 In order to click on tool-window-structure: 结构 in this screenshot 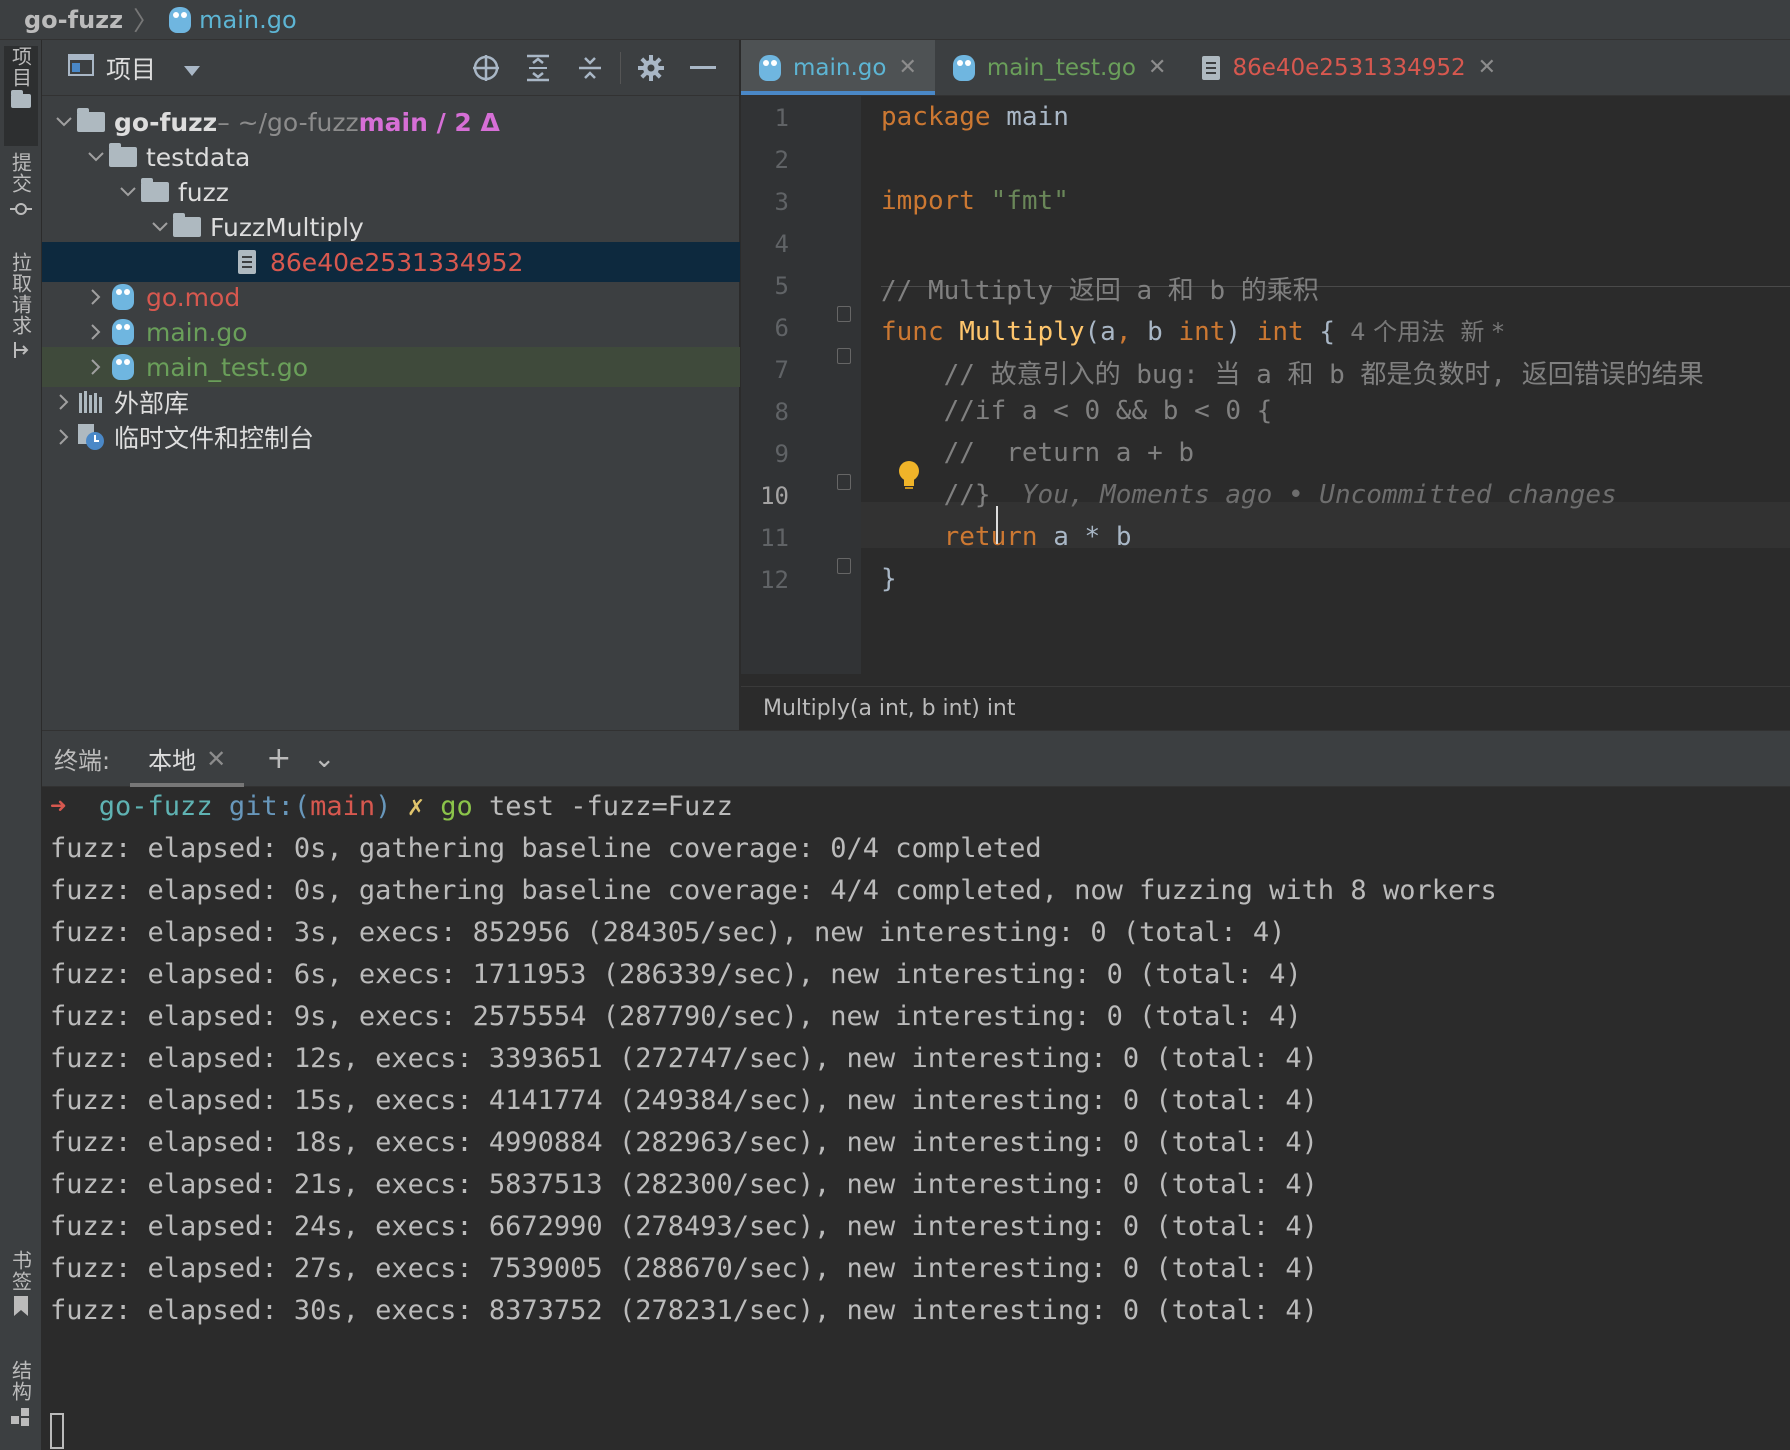, I will do `click(21, 1405)`.